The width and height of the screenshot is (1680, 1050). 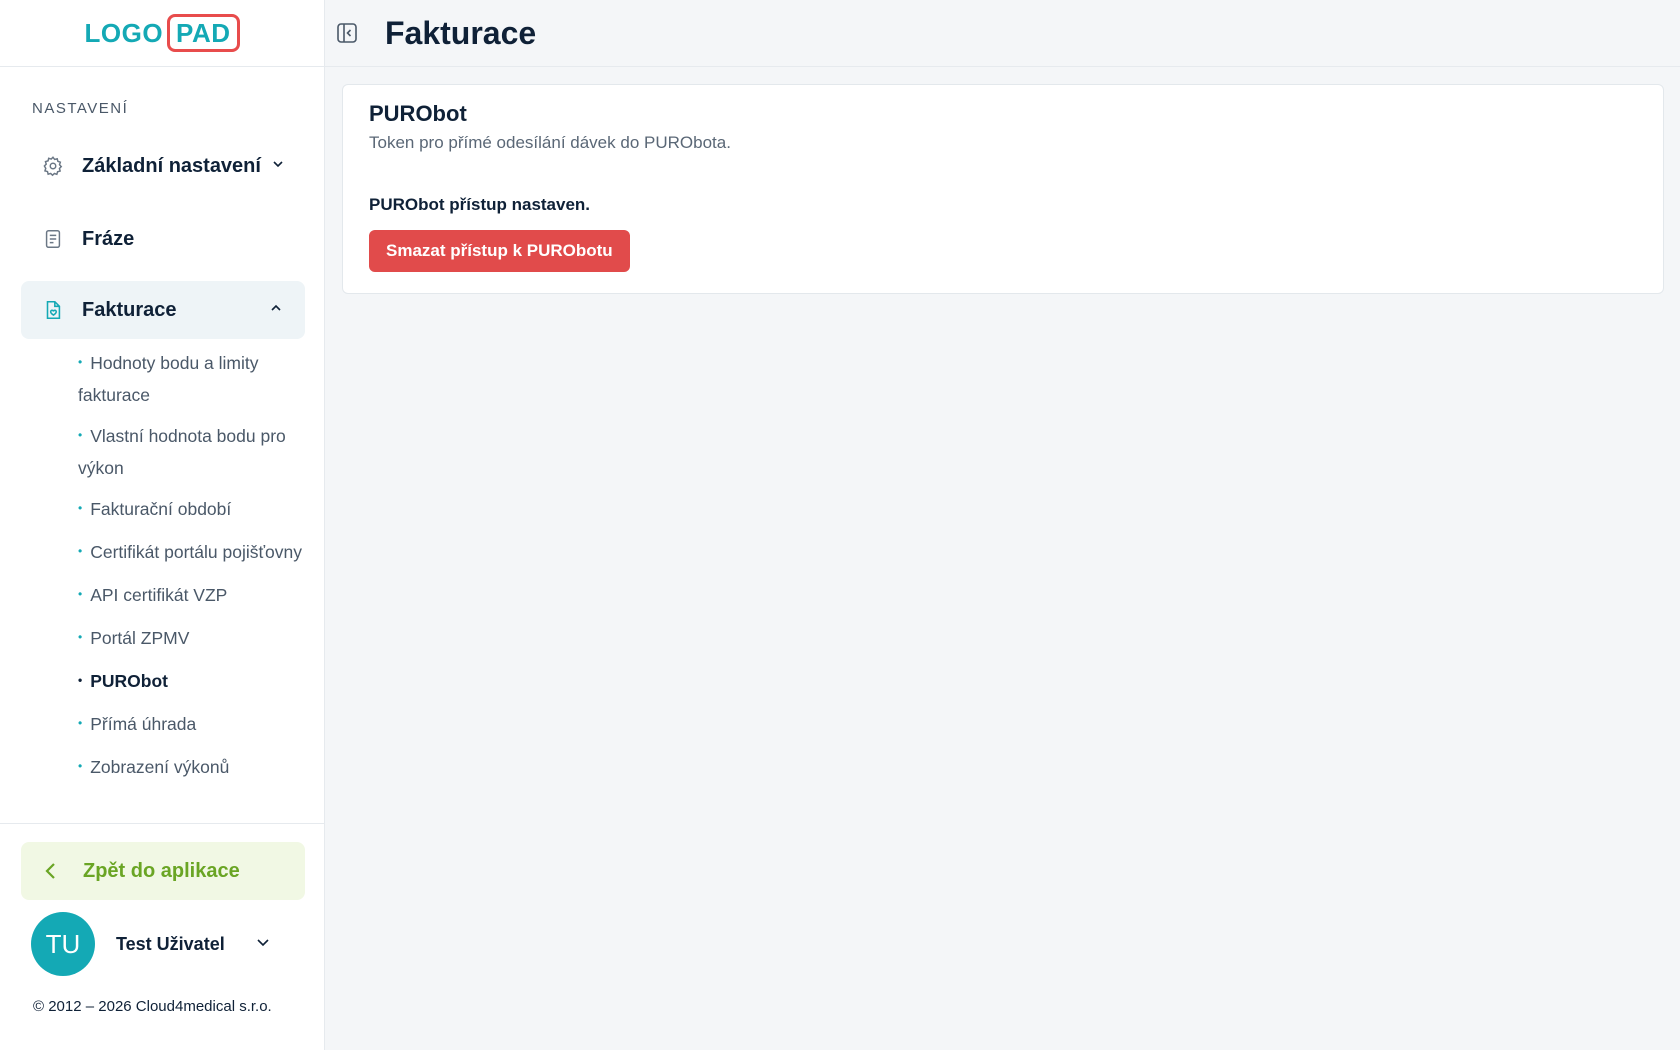 I want to click on sub-item-label: Hodnoty bodu a limity fakturace, so click(x=168, y=379).